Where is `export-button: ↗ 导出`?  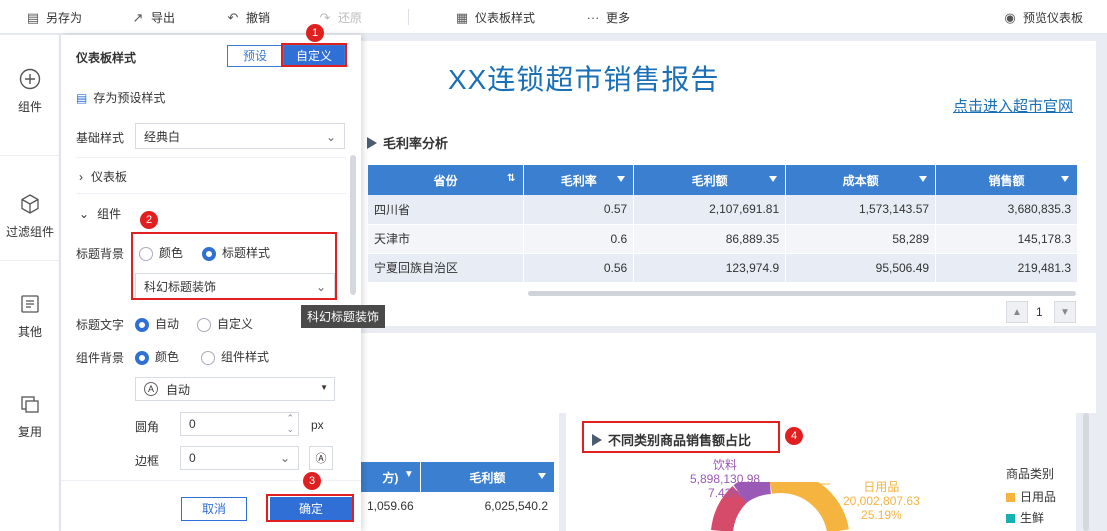
export-button: ↗ 导出 is located at coordinates (153, 17).